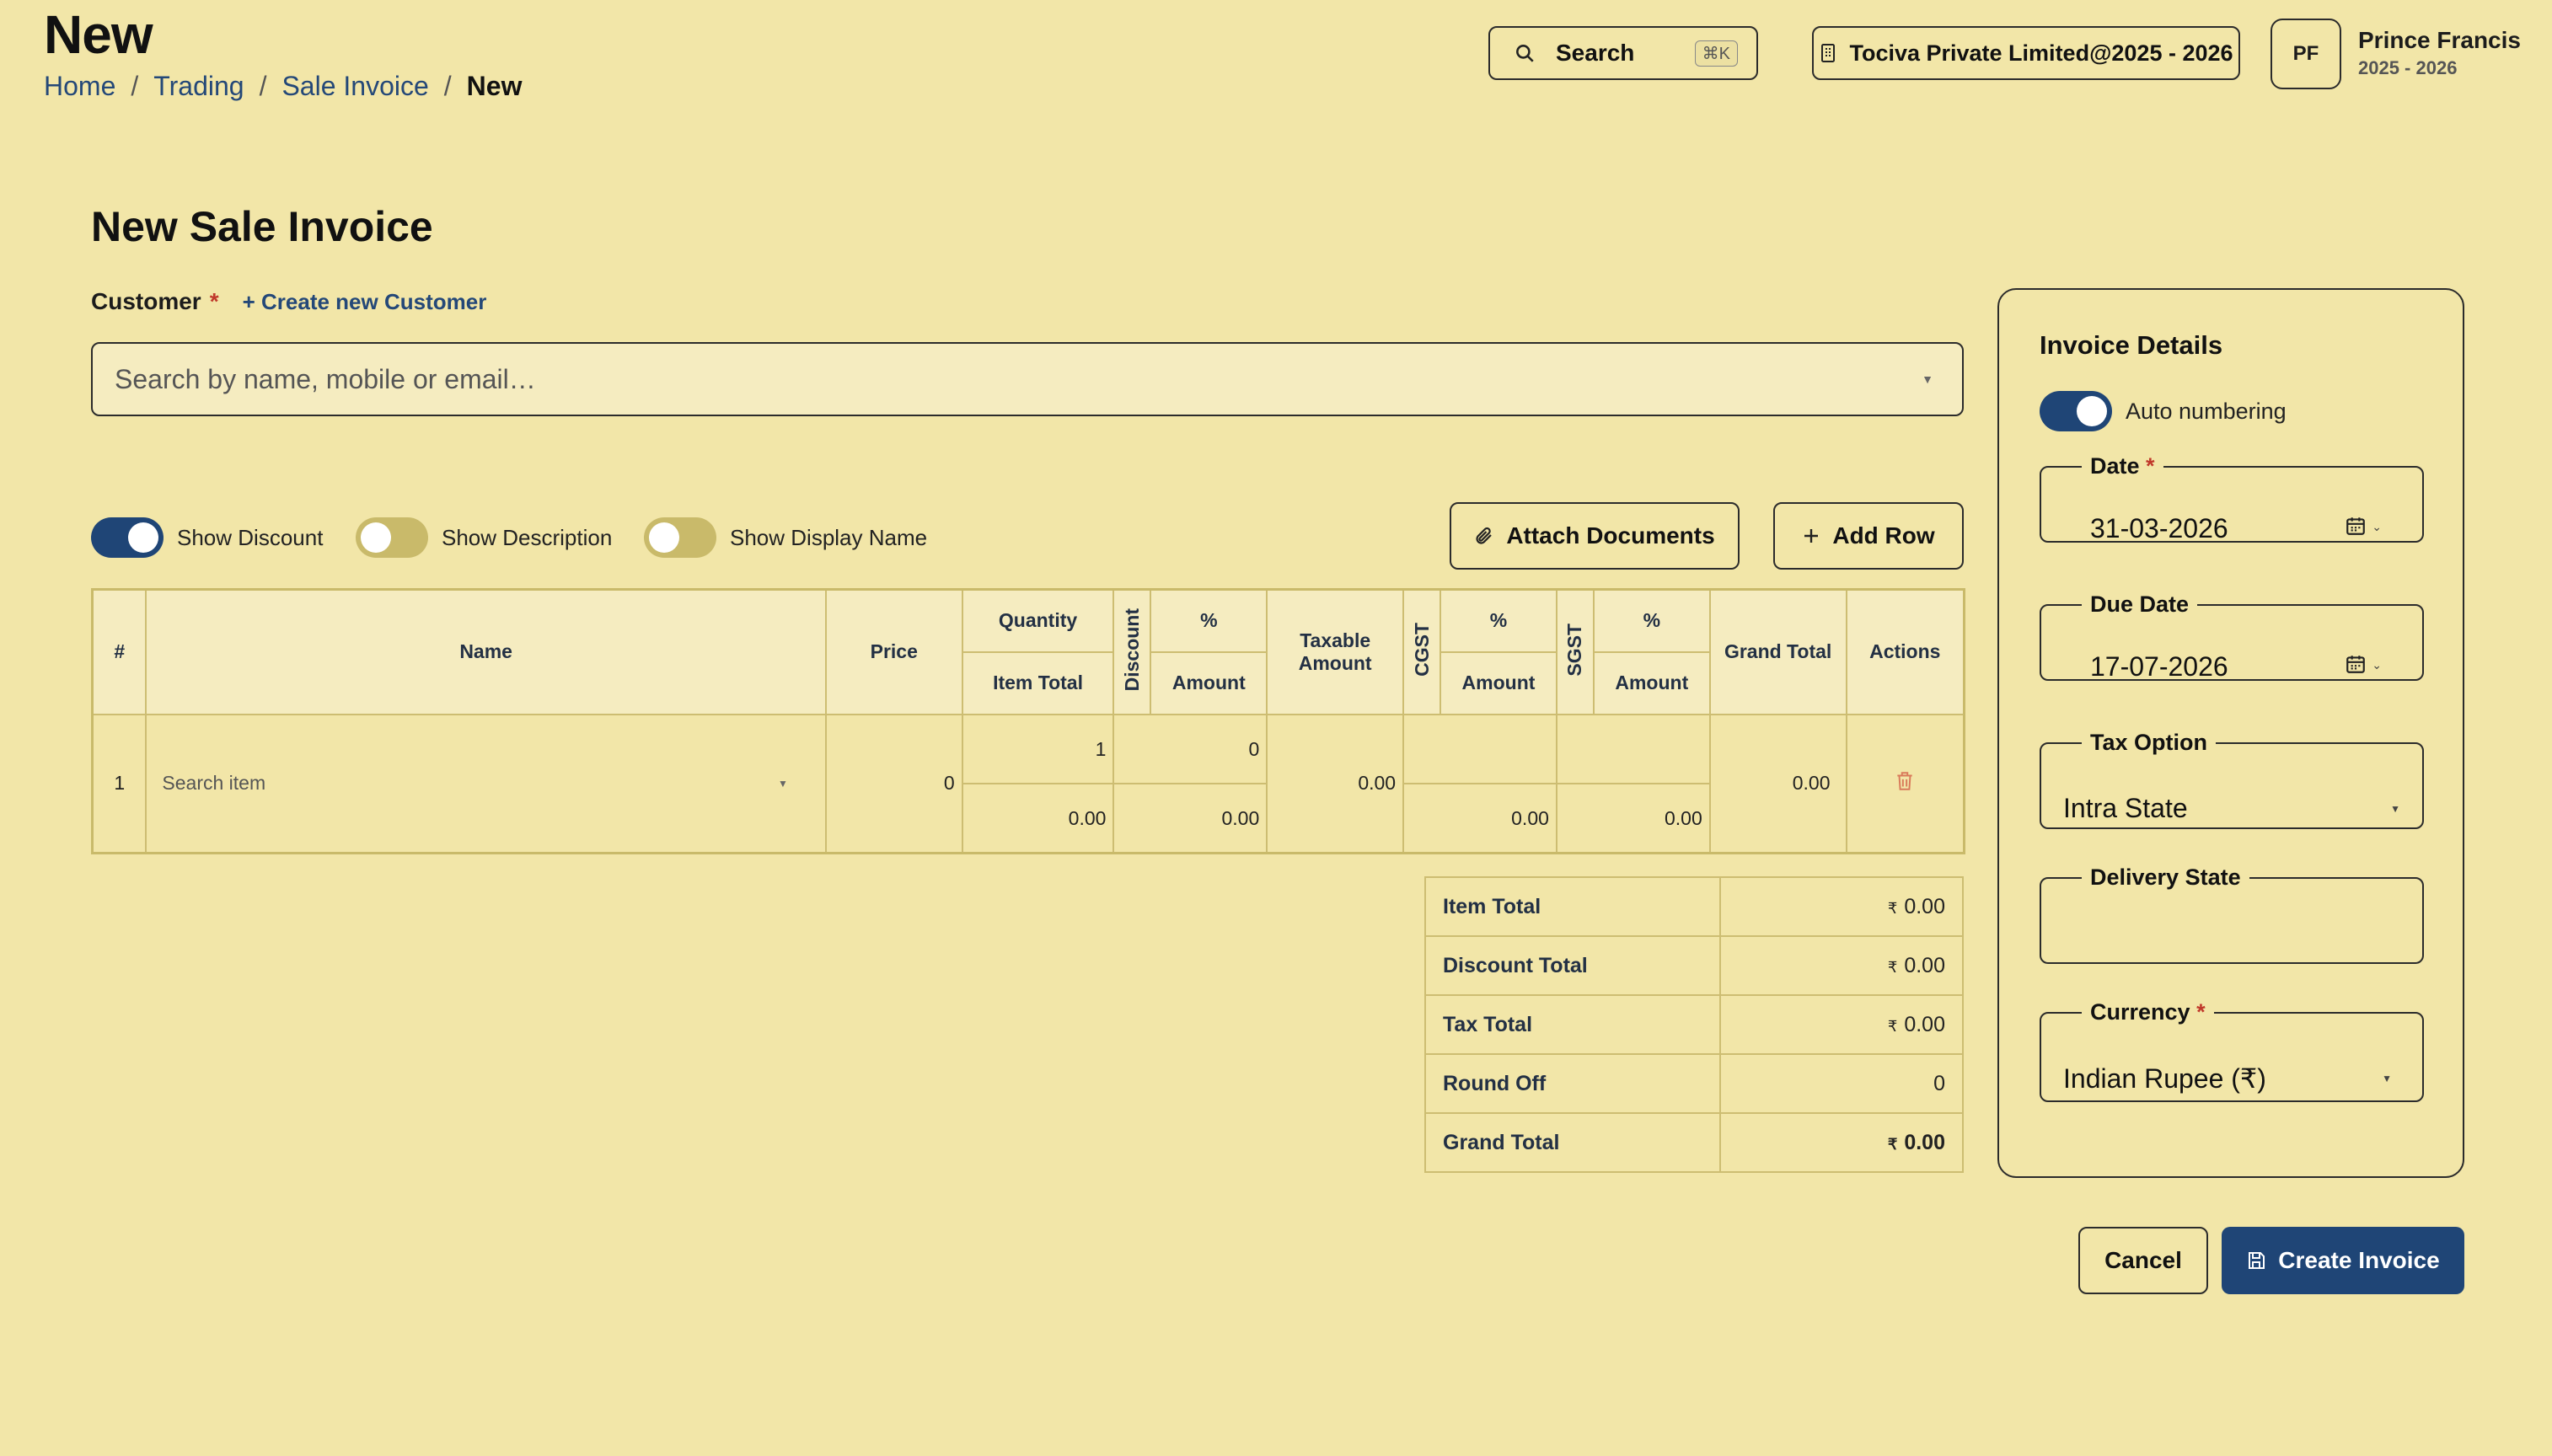  Describe the element at coordinates (1651, 620) in the screenshot. I see `col-sgst-pct: %` at that location.